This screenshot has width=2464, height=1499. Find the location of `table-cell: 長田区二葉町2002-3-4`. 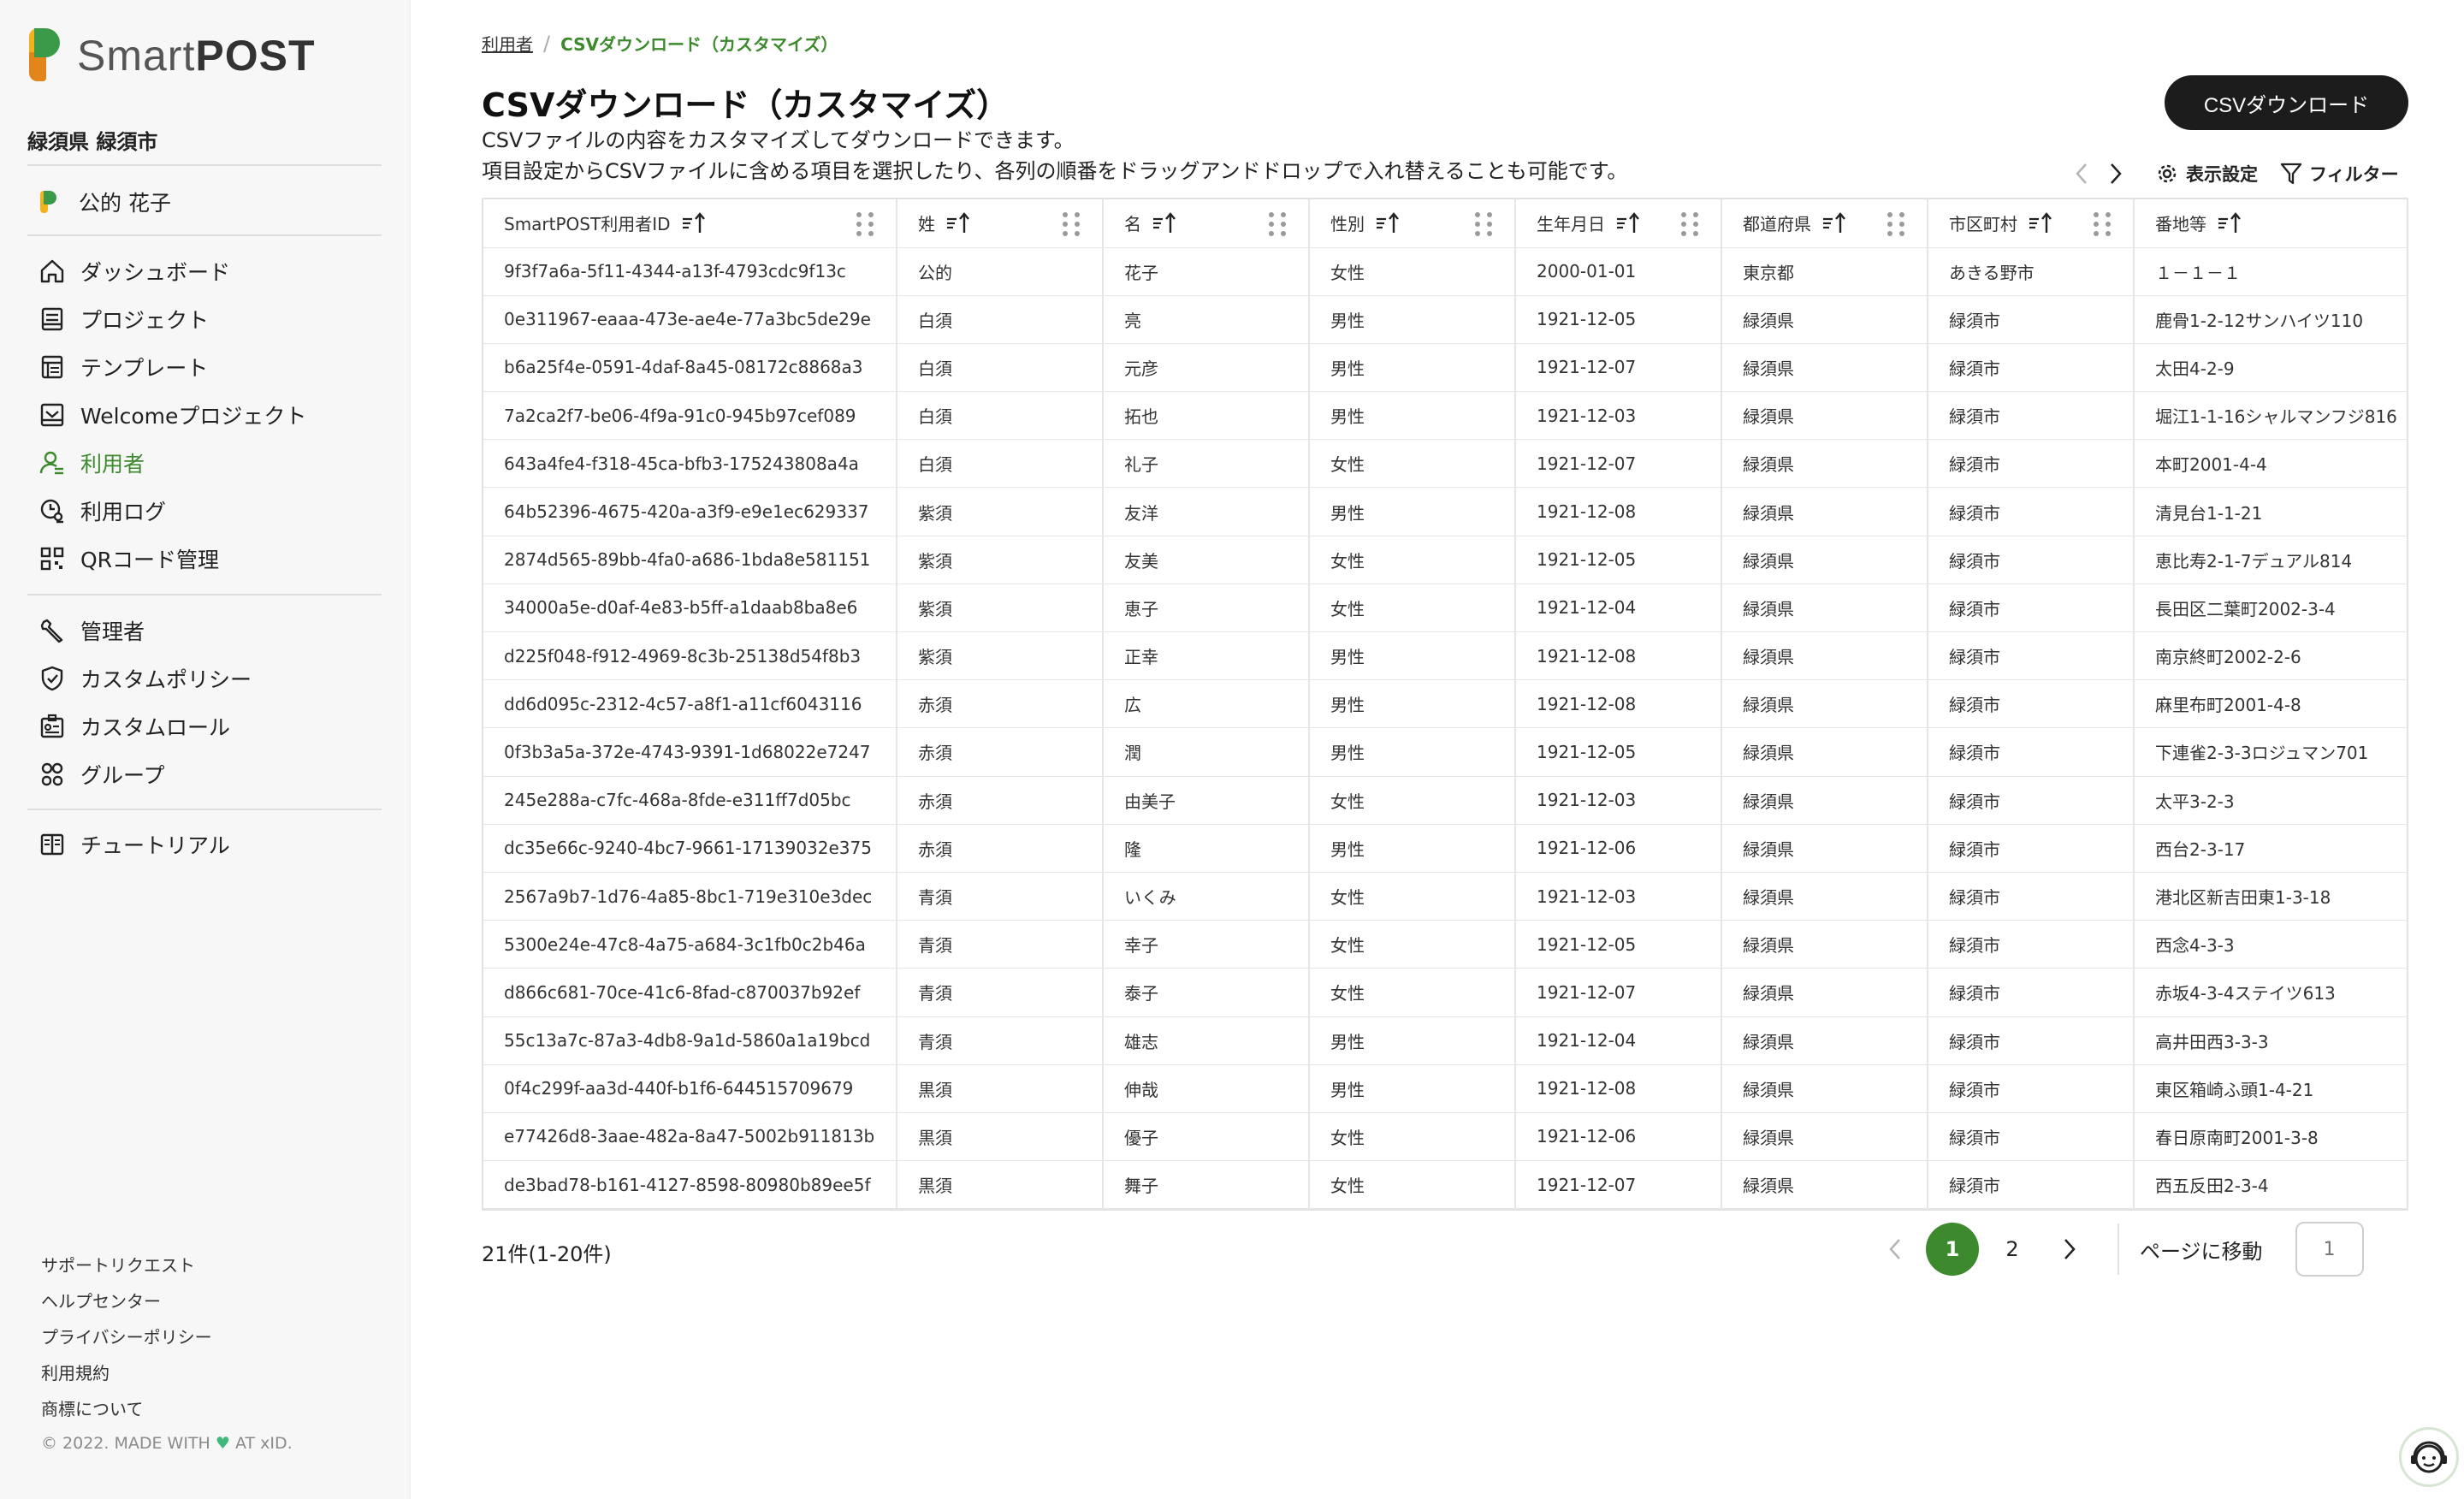

table-cell: 長田区二葉町2002-3-4 is located at coordinates (2271, 608).